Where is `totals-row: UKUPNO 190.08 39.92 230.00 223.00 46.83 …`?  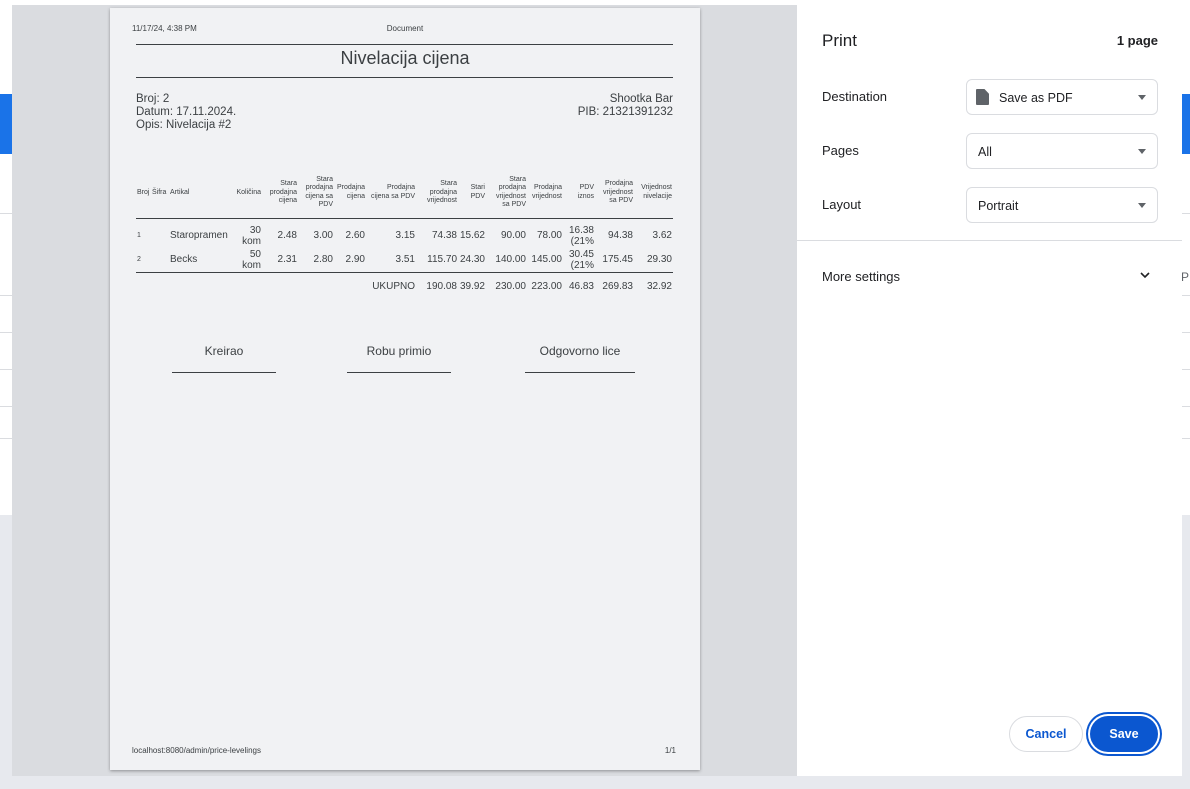 totals-row: UKUPNO 190.08 39.92 230.00 223.00 46.83 … is located at coordinates (404, 285).